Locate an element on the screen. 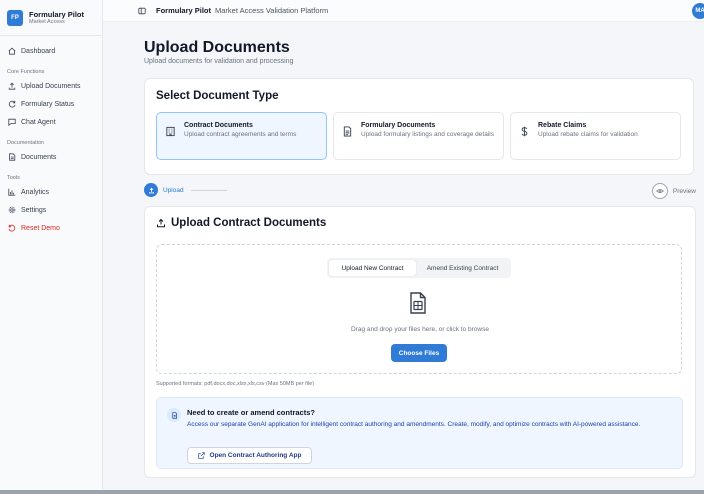 This screenshot has width=704, height=494. sidebar-item-label: Documents is located at coordinates (39, 157).